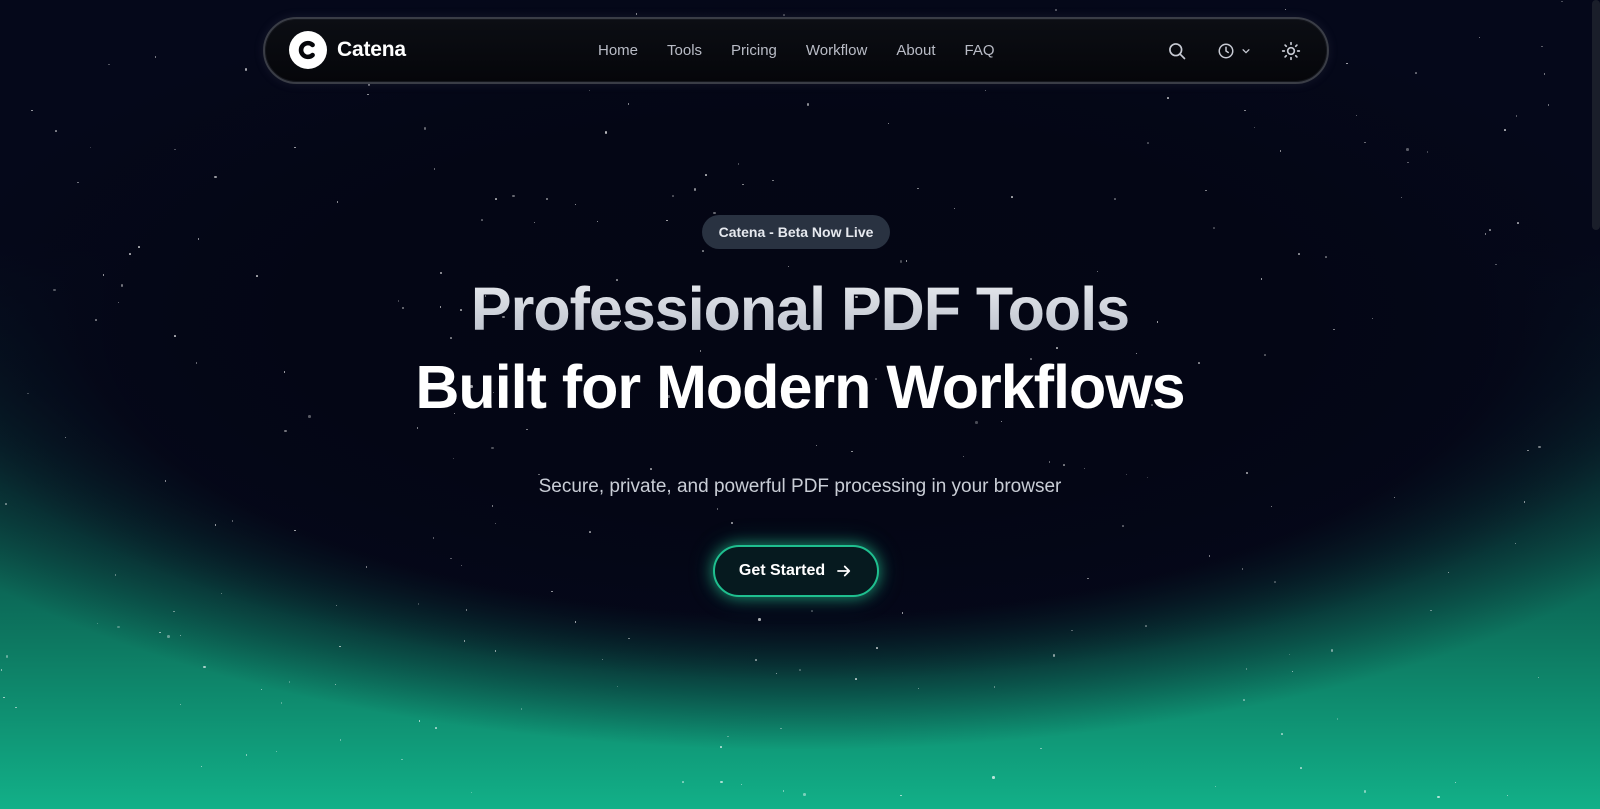 The height and width of the screenshot is (809, 1600). I want to click on theme-toggle-button, so click(1291, 51).